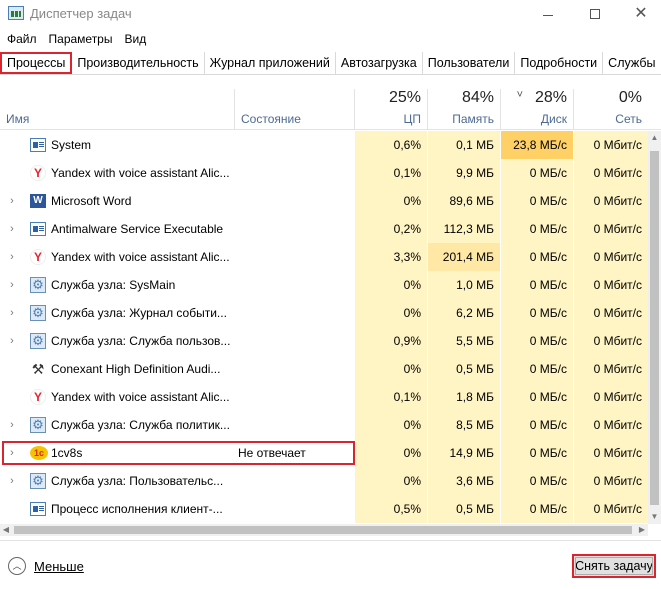  I want to click on system-icon, so click(38, 145).